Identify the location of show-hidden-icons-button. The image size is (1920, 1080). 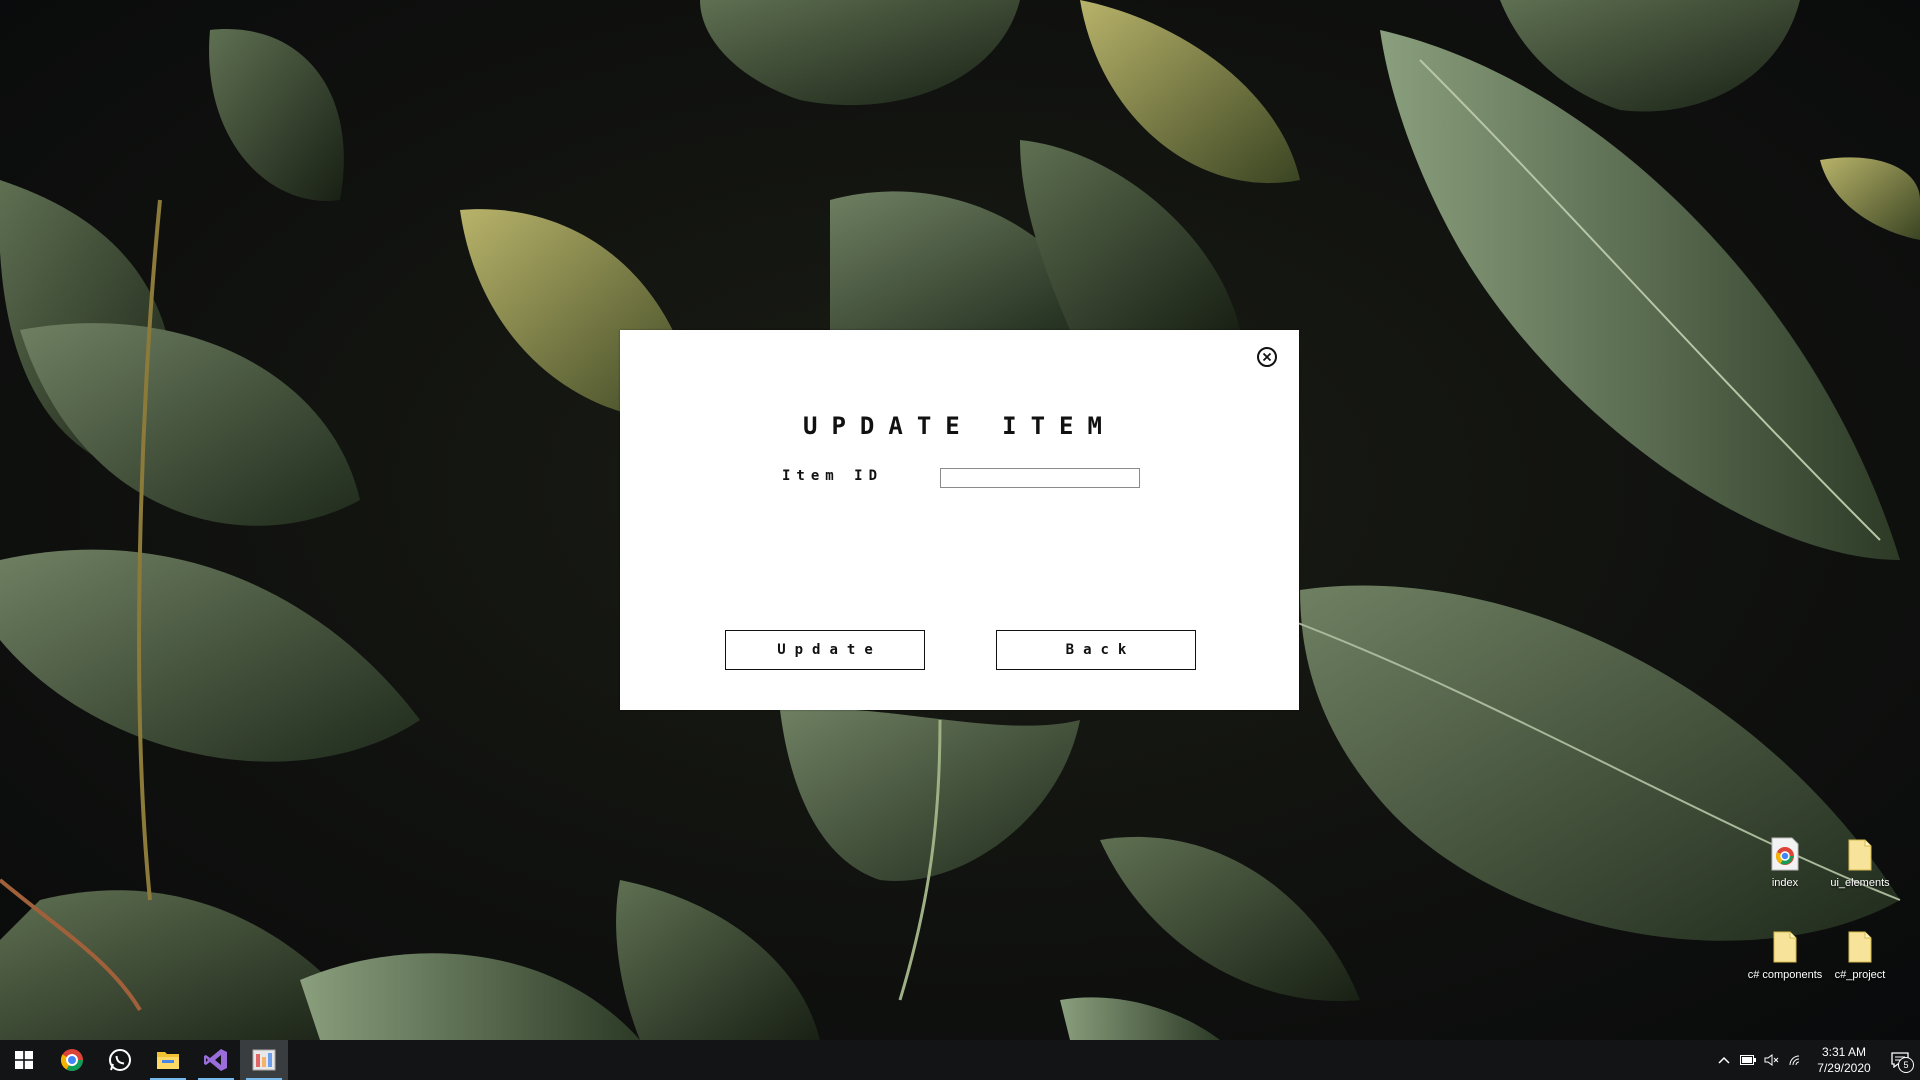
(1724, 1060).